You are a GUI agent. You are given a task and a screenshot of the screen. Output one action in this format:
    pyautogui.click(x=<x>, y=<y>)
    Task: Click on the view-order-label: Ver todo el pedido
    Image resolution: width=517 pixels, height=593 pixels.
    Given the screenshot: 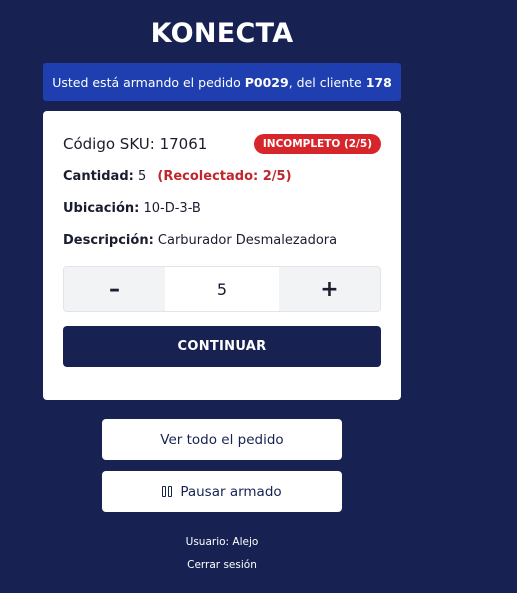 What is the action you would take?
    pyautogui.click(x=222, y=439)
    